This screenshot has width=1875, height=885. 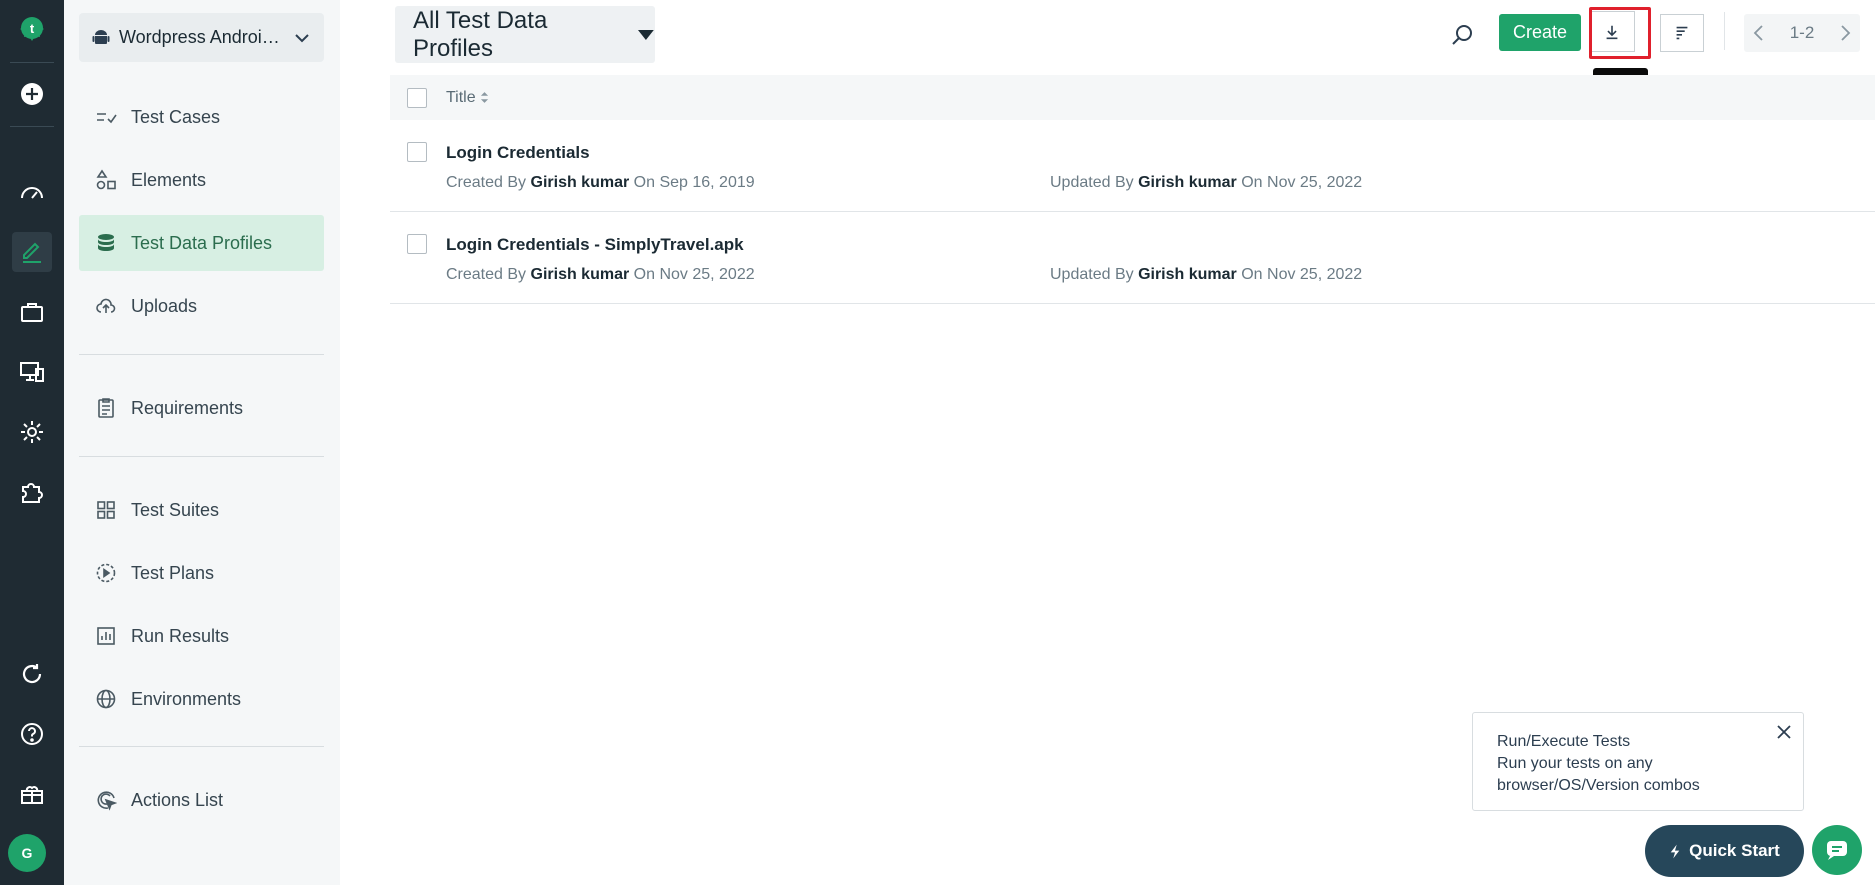 I want to click on app-rail: t G, so click(x=32, y=442).